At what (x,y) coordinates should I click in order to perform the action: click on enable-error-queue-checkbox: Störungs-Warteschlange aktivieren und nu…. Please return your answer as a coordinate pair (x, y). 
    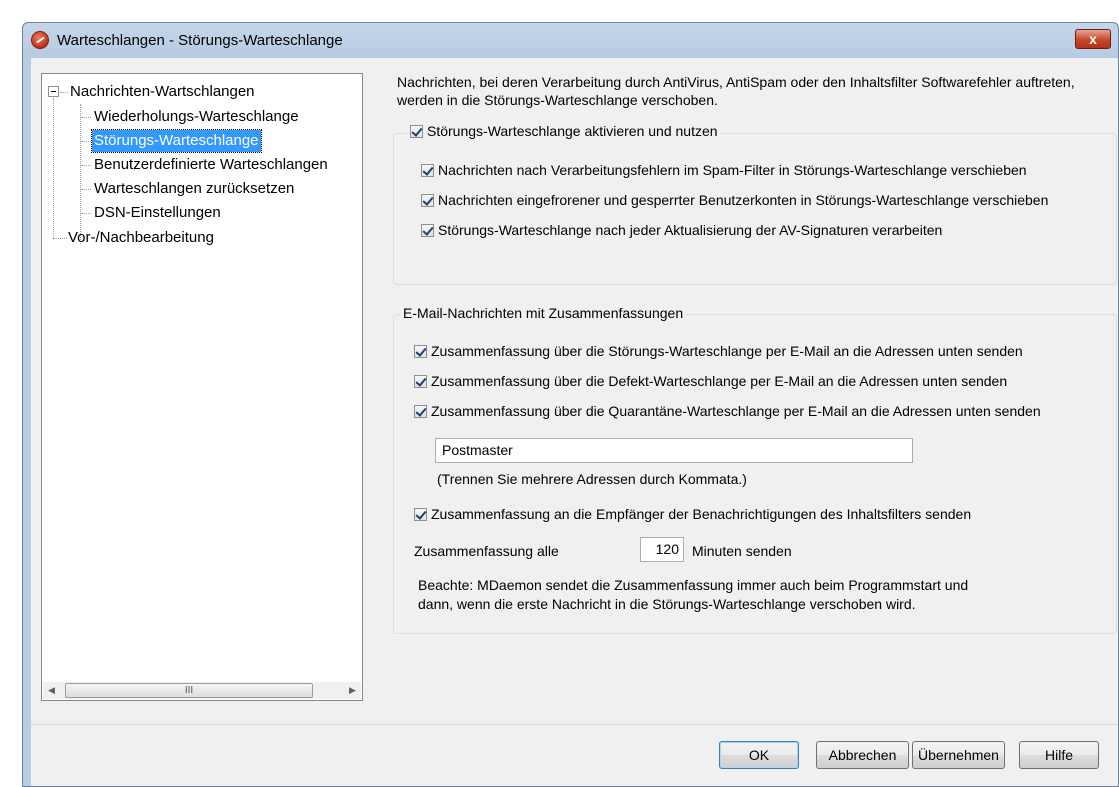
    Looking at the image, I should click on (564, 131).